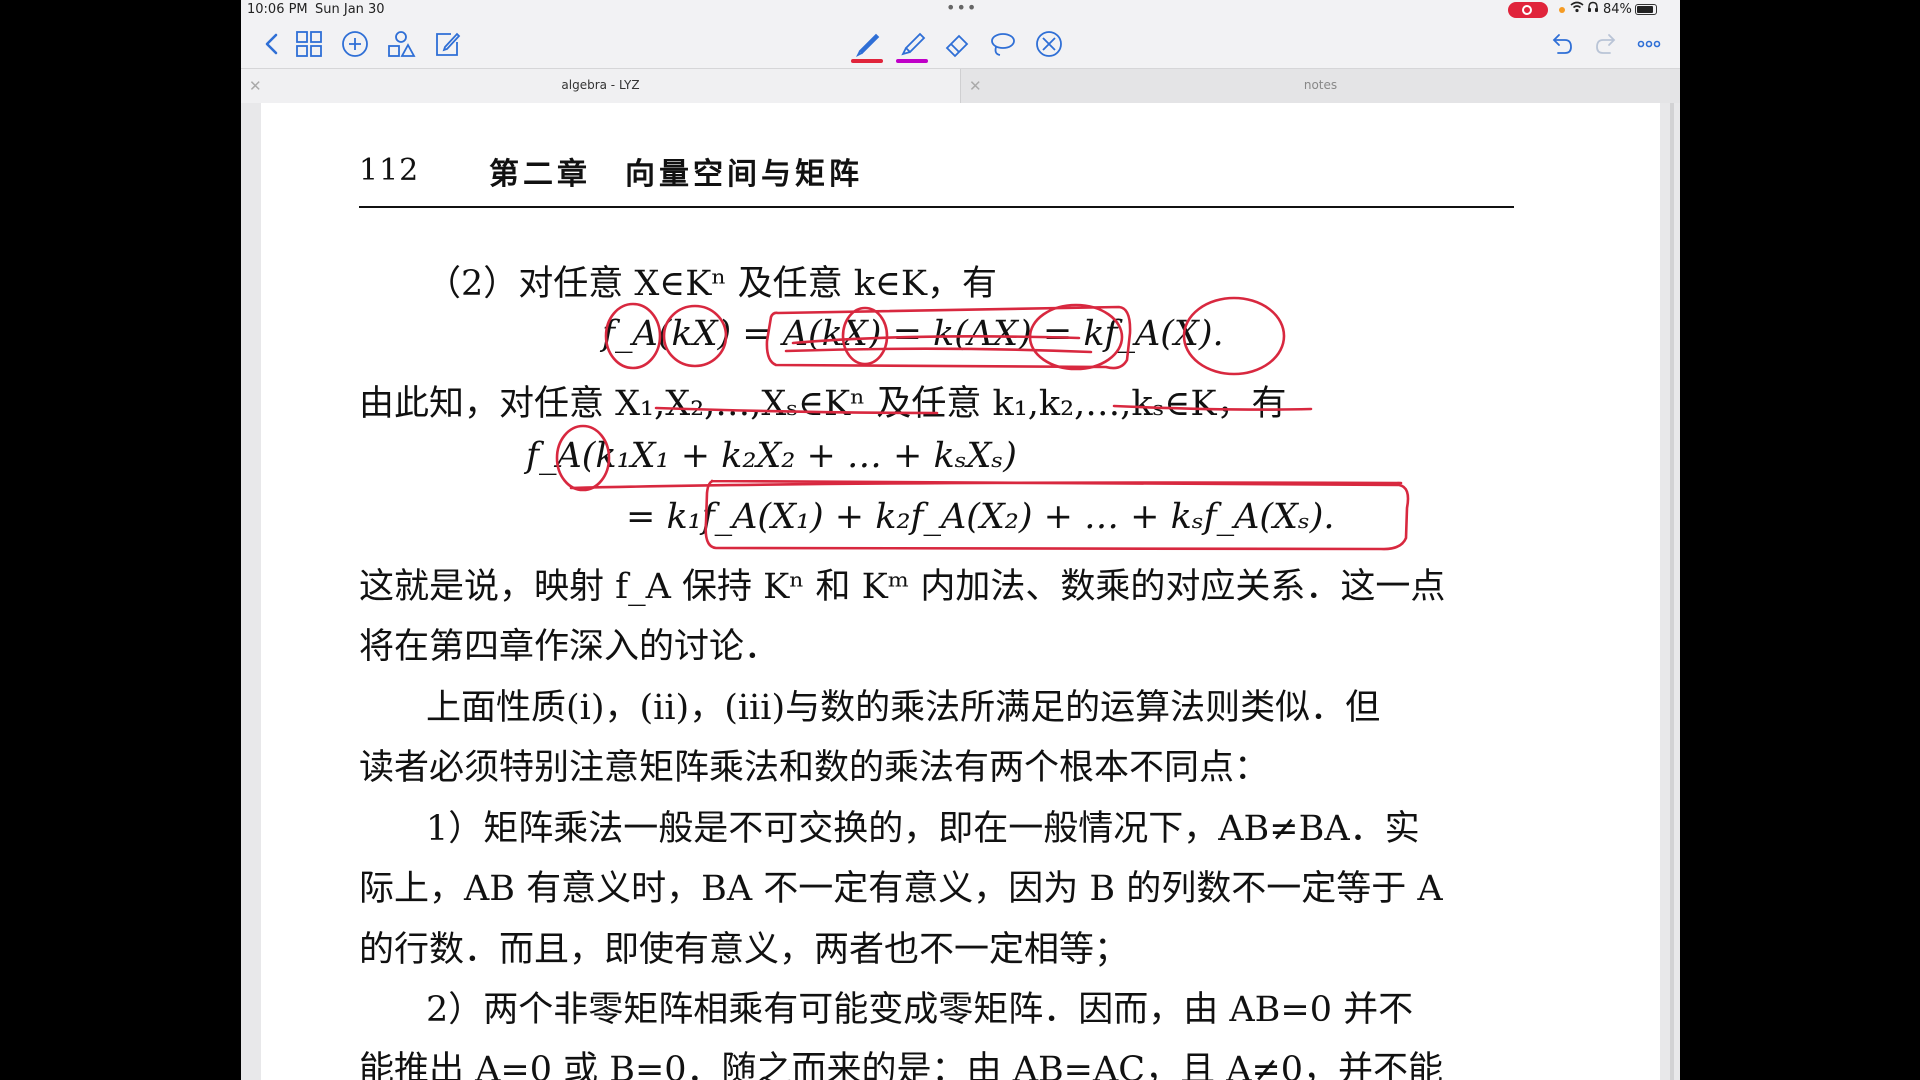  What do you see at coordinates (1049, 44) in the screenshot?
I see `close-circle-icon` at bounding box center [1049, 44].